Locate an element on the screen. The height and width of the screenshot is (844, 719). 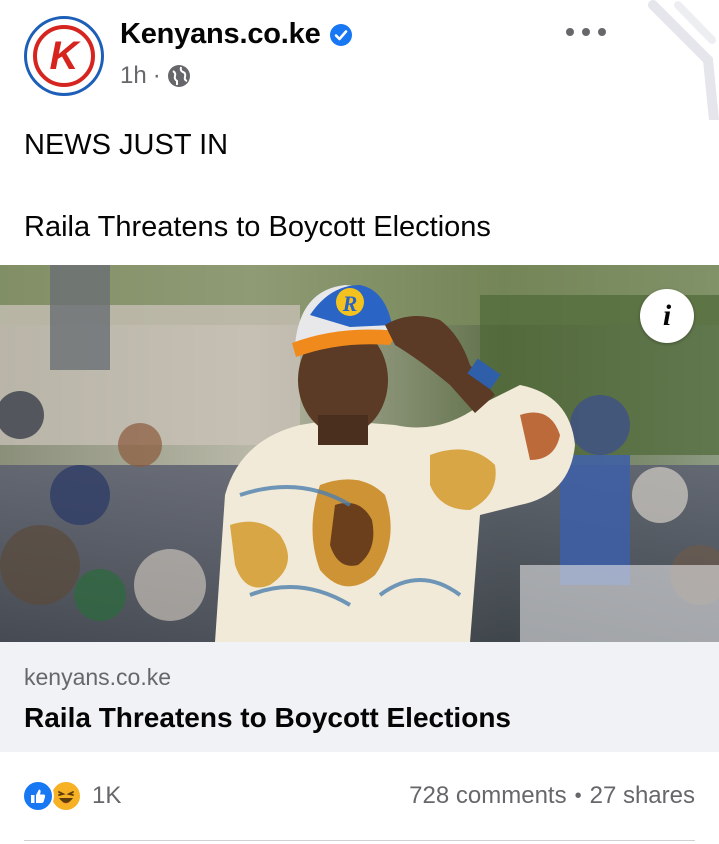
hide-post-icon is located at coordinates (683, 60).